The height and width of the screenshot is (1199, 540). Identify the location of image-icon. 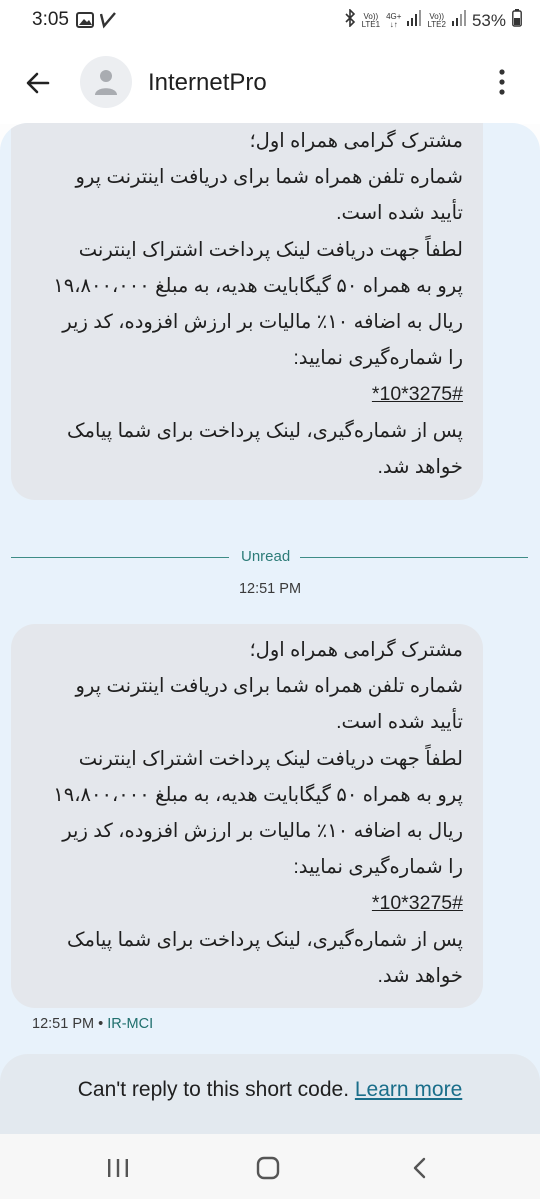
(85, 22).